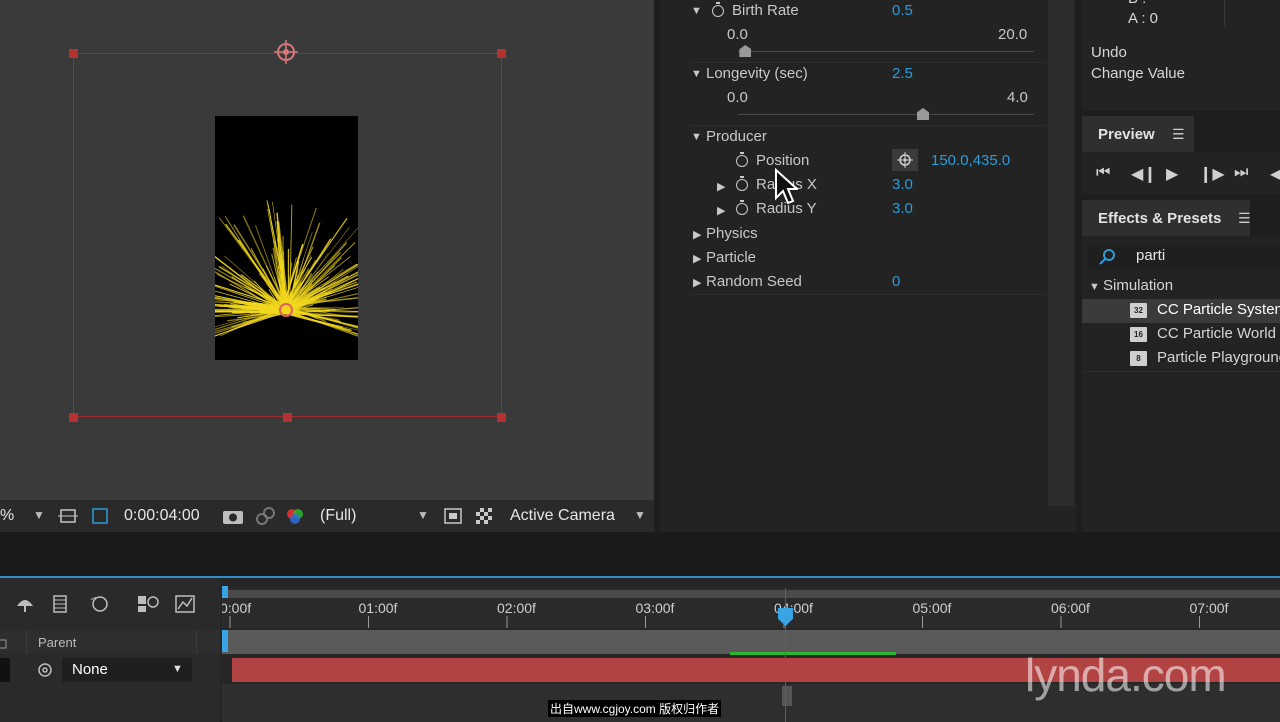 The width and height of the screenshot is (1280, 722). I want to click on position-value: 150.0,435.0, so click(970, 160).